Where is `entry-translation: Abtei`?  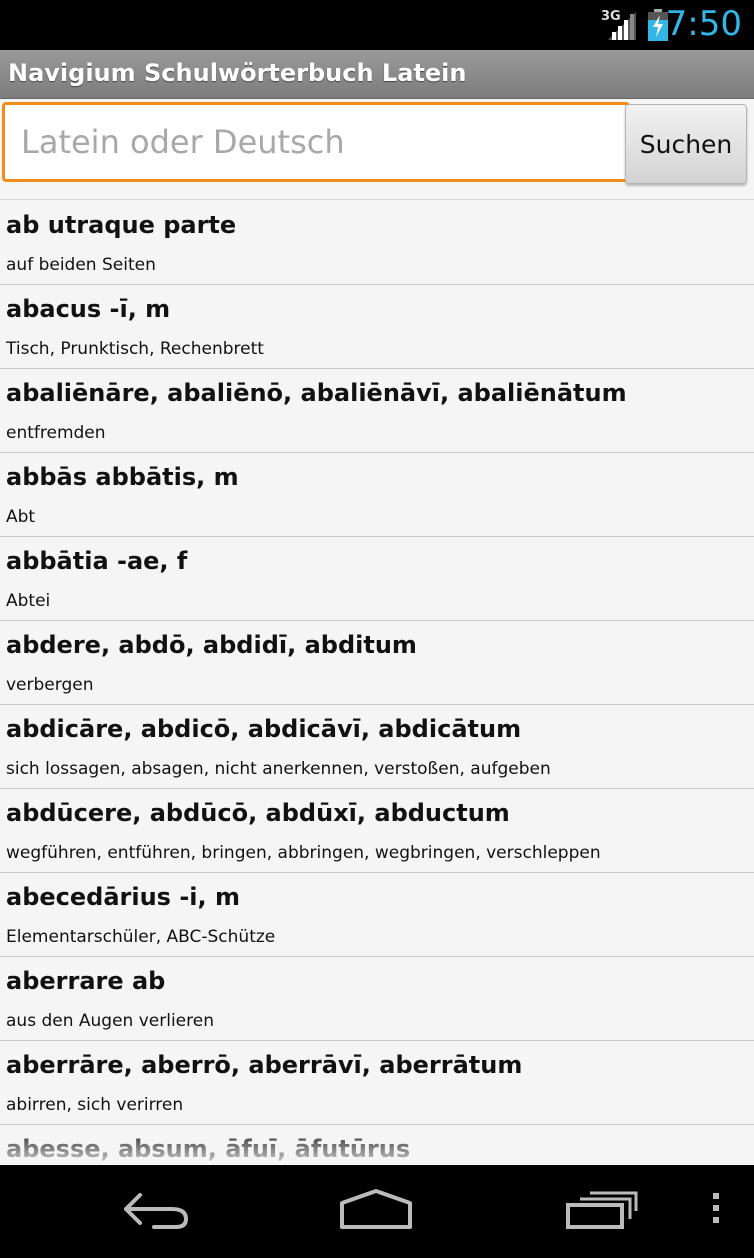 entry-translation: Abtei is located at coordinates (28, 601).